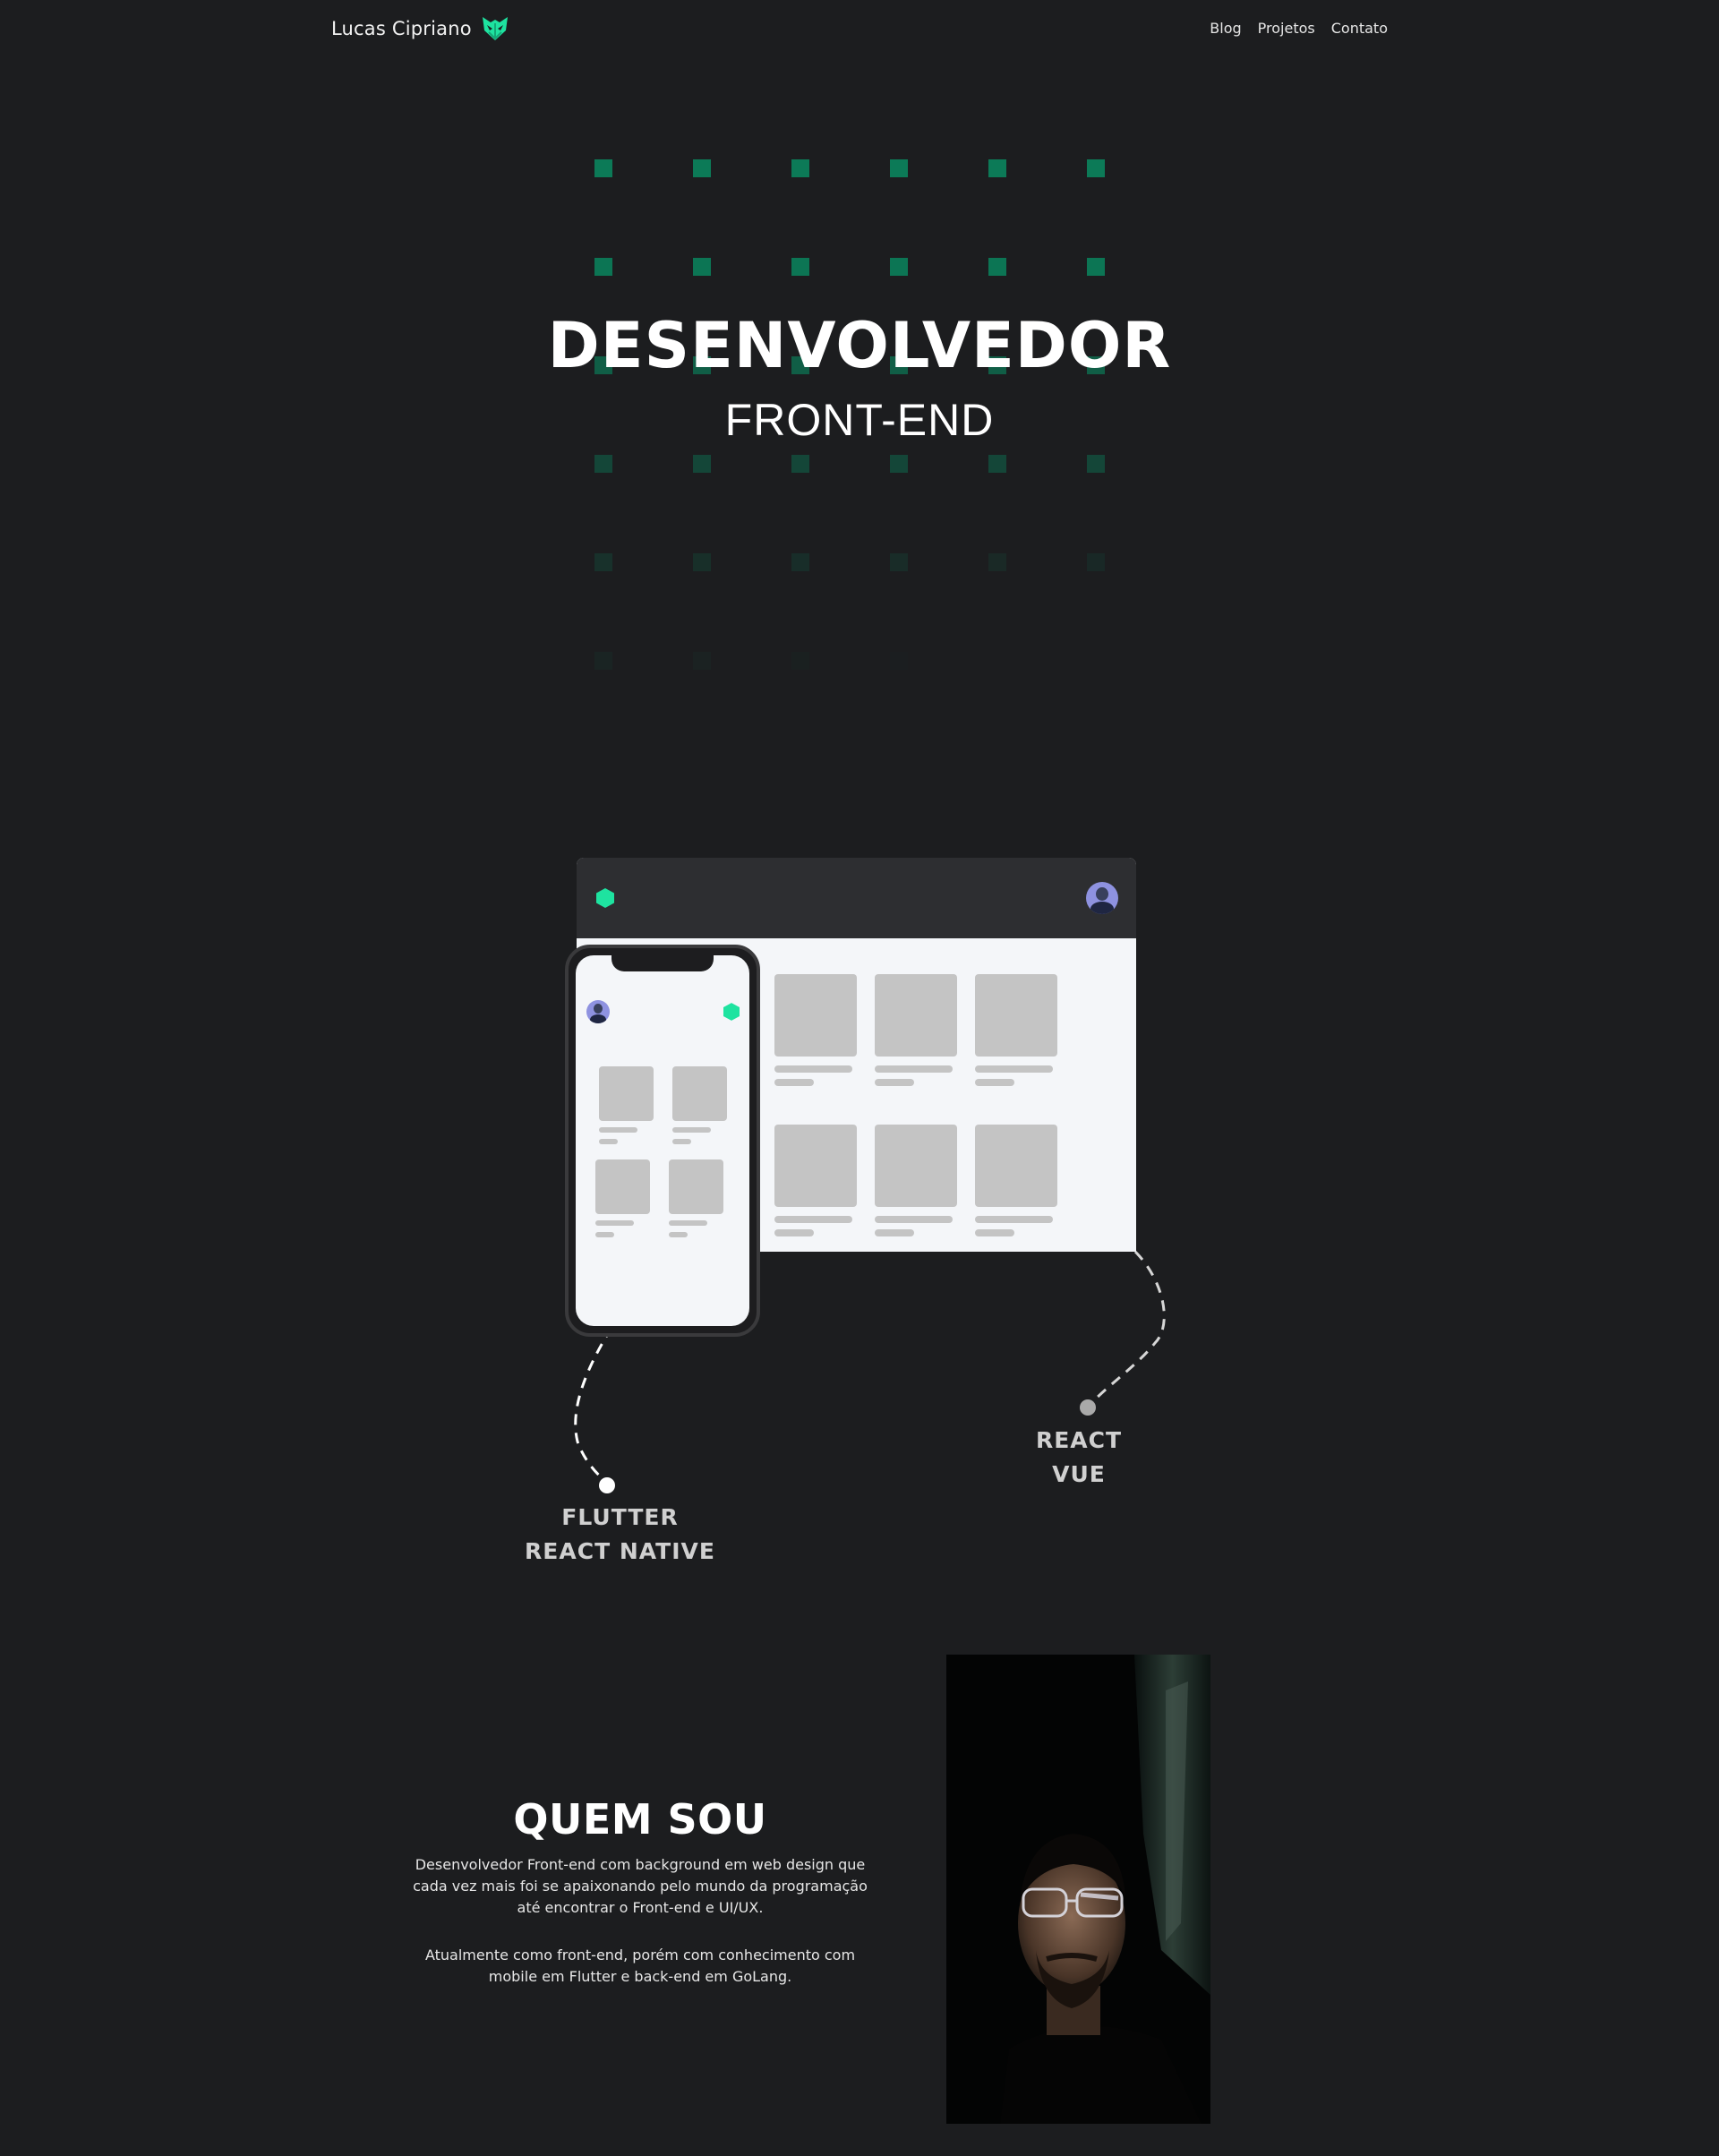  I want to click on web-stack-item: VUE, so click(1079, 1474).